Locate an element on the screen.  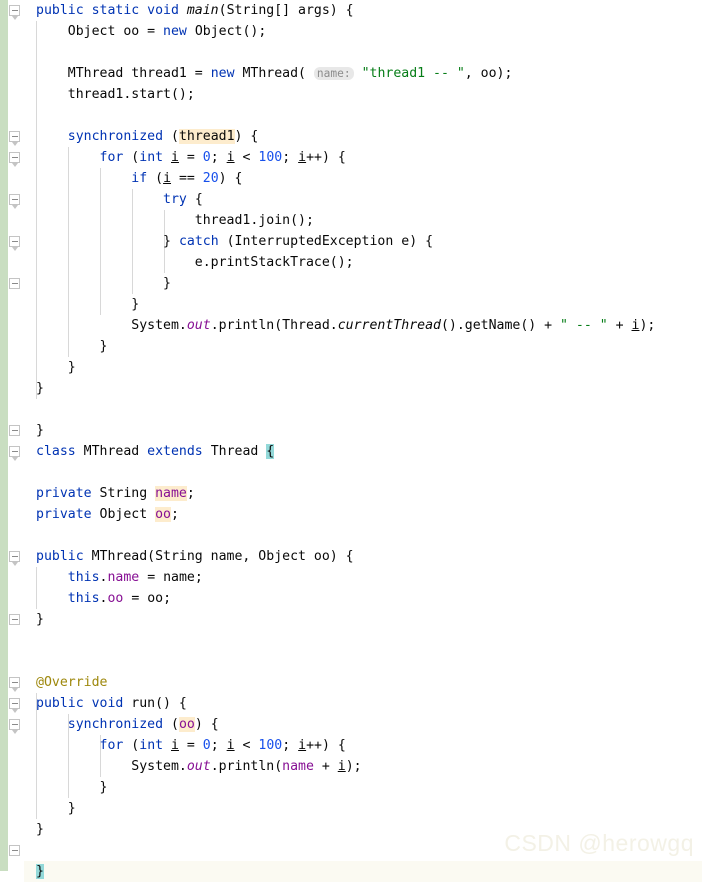
code-line: public void run() { is located at coordinates (93, 703).